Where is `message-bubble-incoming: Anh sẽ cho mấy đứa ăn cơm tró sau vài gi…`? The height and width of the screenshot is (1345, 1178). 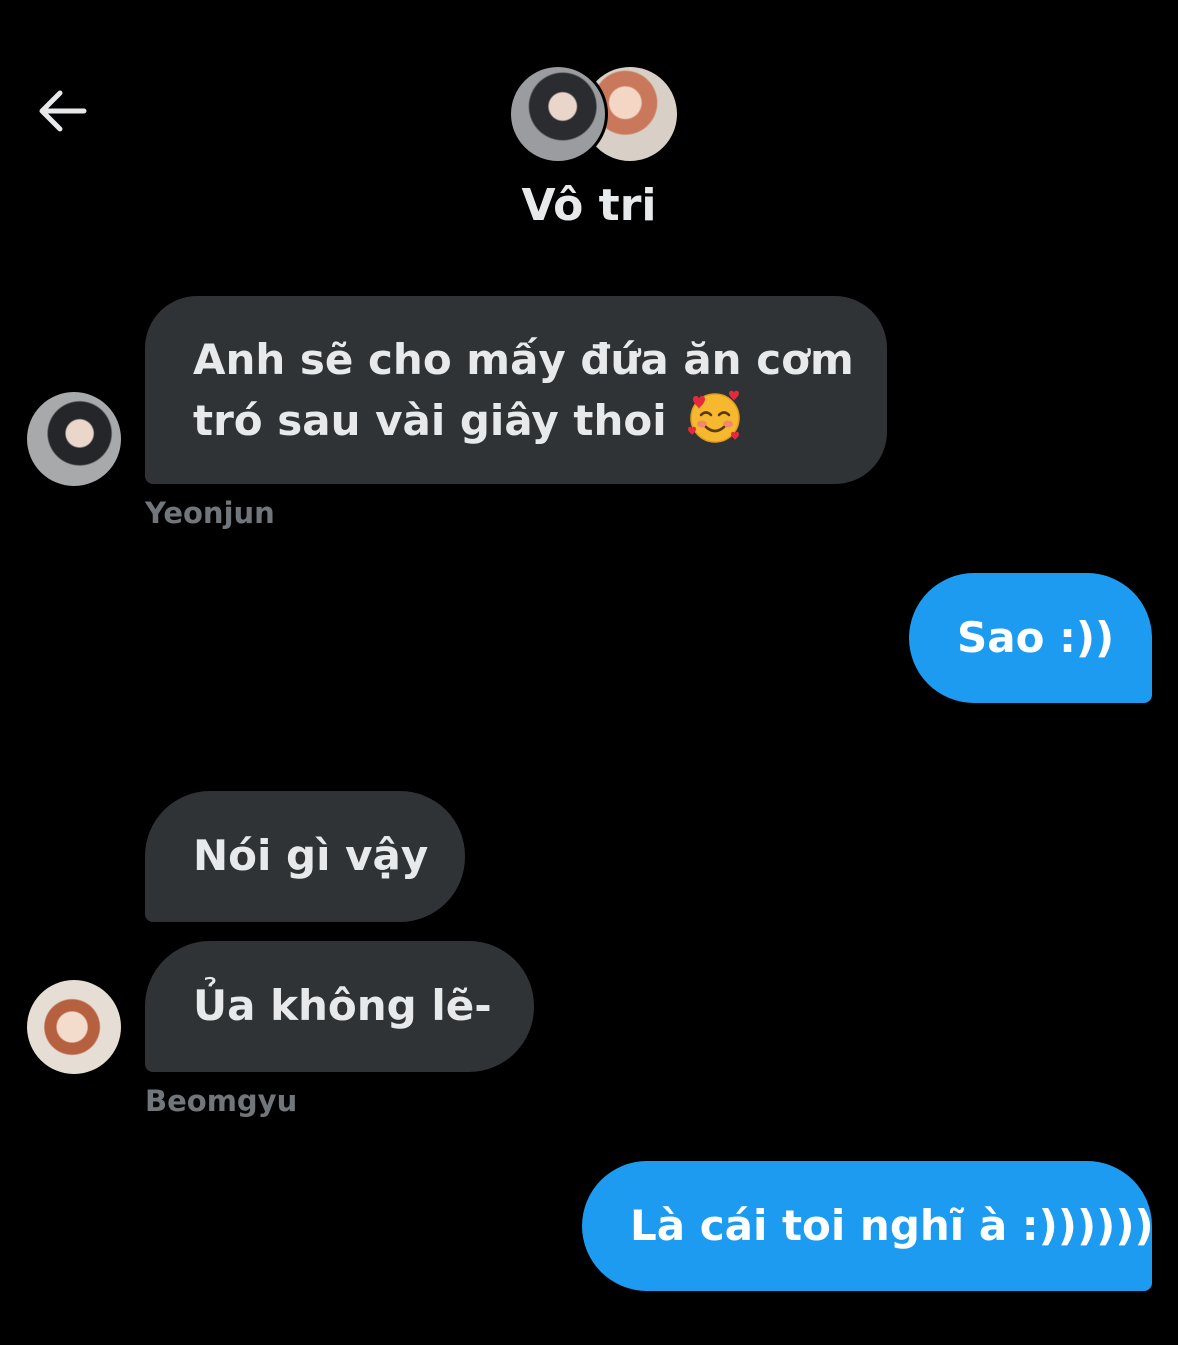 message-bubble-incoming: Anh sẽ cho mấy đứa ăn cơm tró sau vài gi… is located at coordinates (516, 390).